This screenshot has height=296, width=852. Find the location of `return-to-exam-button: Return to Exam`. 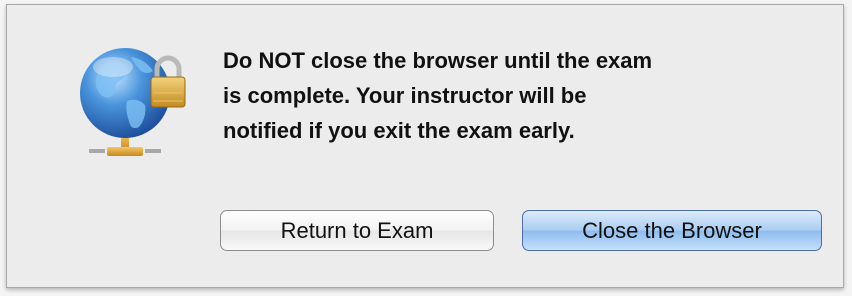

return-to-exam-button: Return to Exam is located at coordinates (357, 230).